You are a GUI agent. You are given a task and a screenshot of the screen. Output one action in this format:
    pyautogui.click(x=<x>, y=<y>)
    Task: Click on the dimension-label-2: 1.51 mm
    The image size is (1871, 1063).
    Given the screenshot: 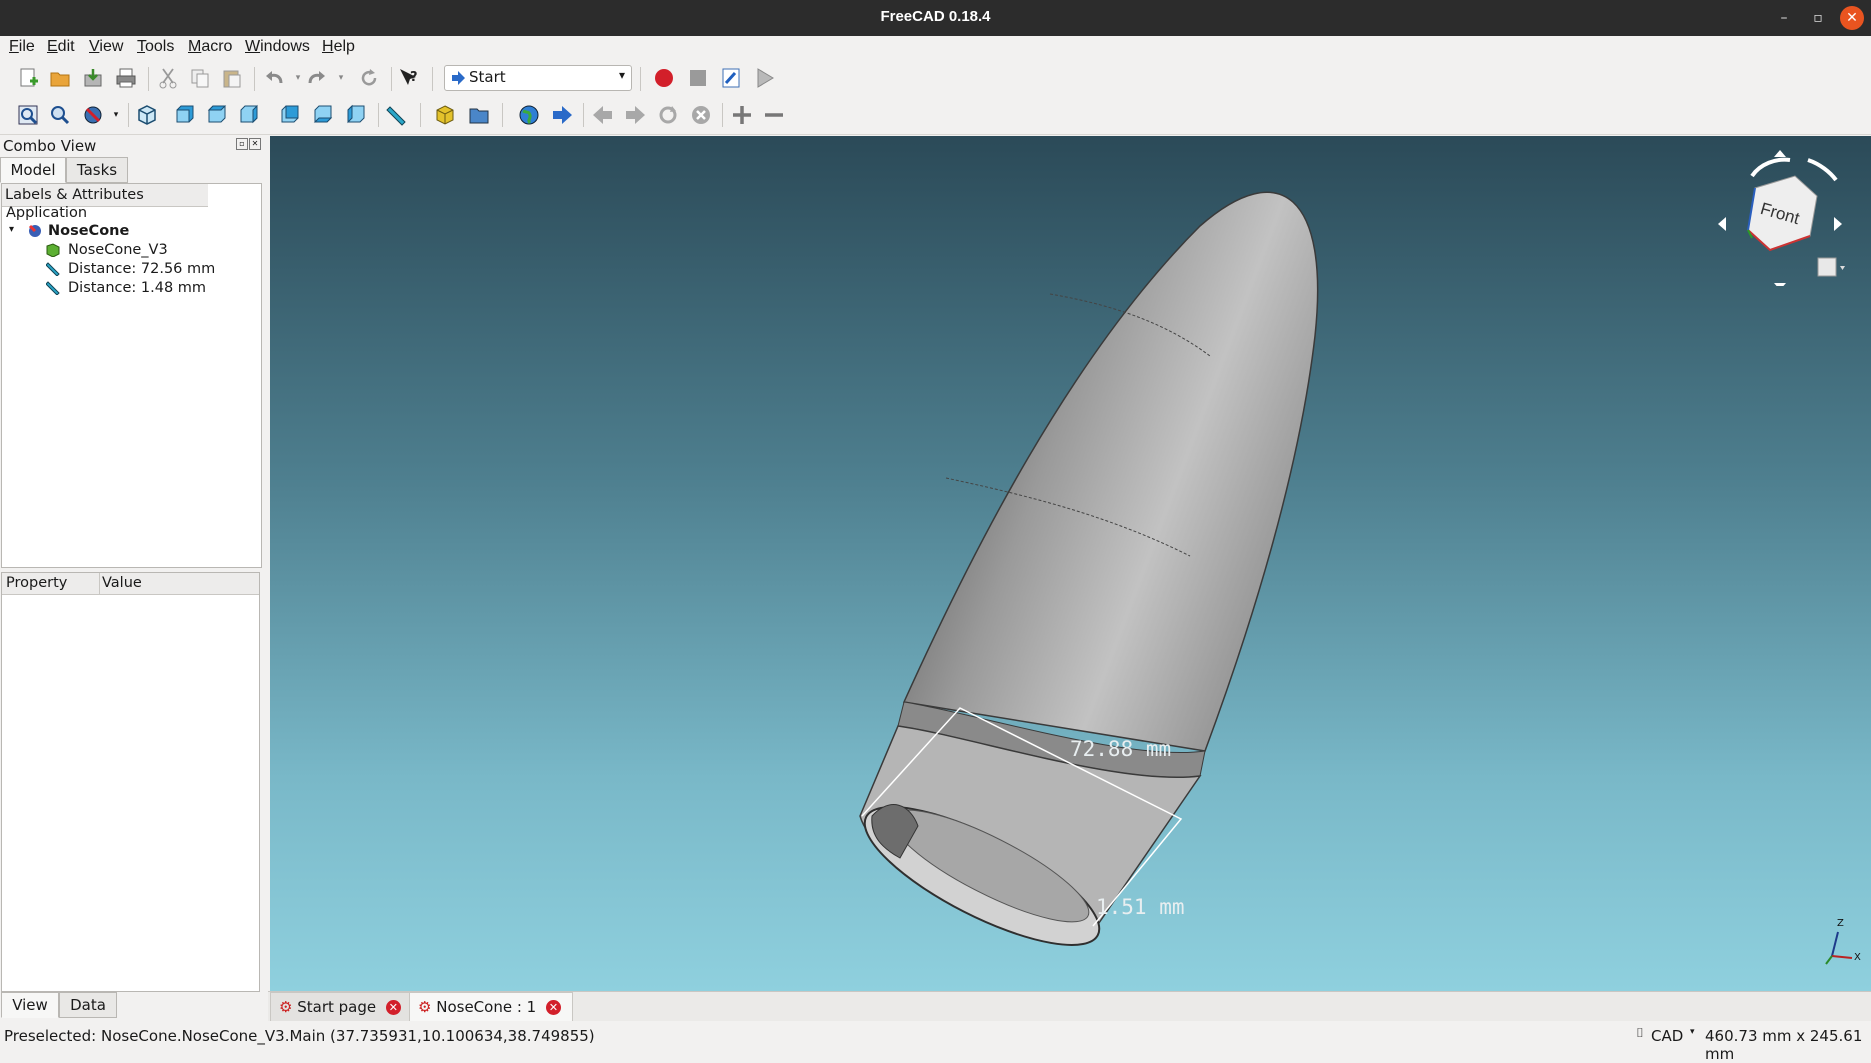 What is the action you would take?
    pyautogui.click(x=1140, y=907)
    